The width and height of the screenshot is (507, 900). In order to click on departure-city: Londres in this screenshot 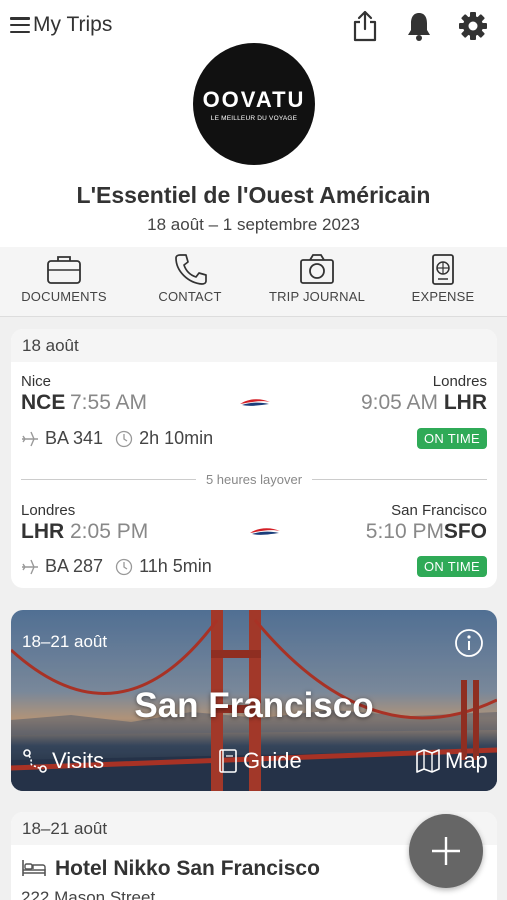, I will do `click(48, 510)`.